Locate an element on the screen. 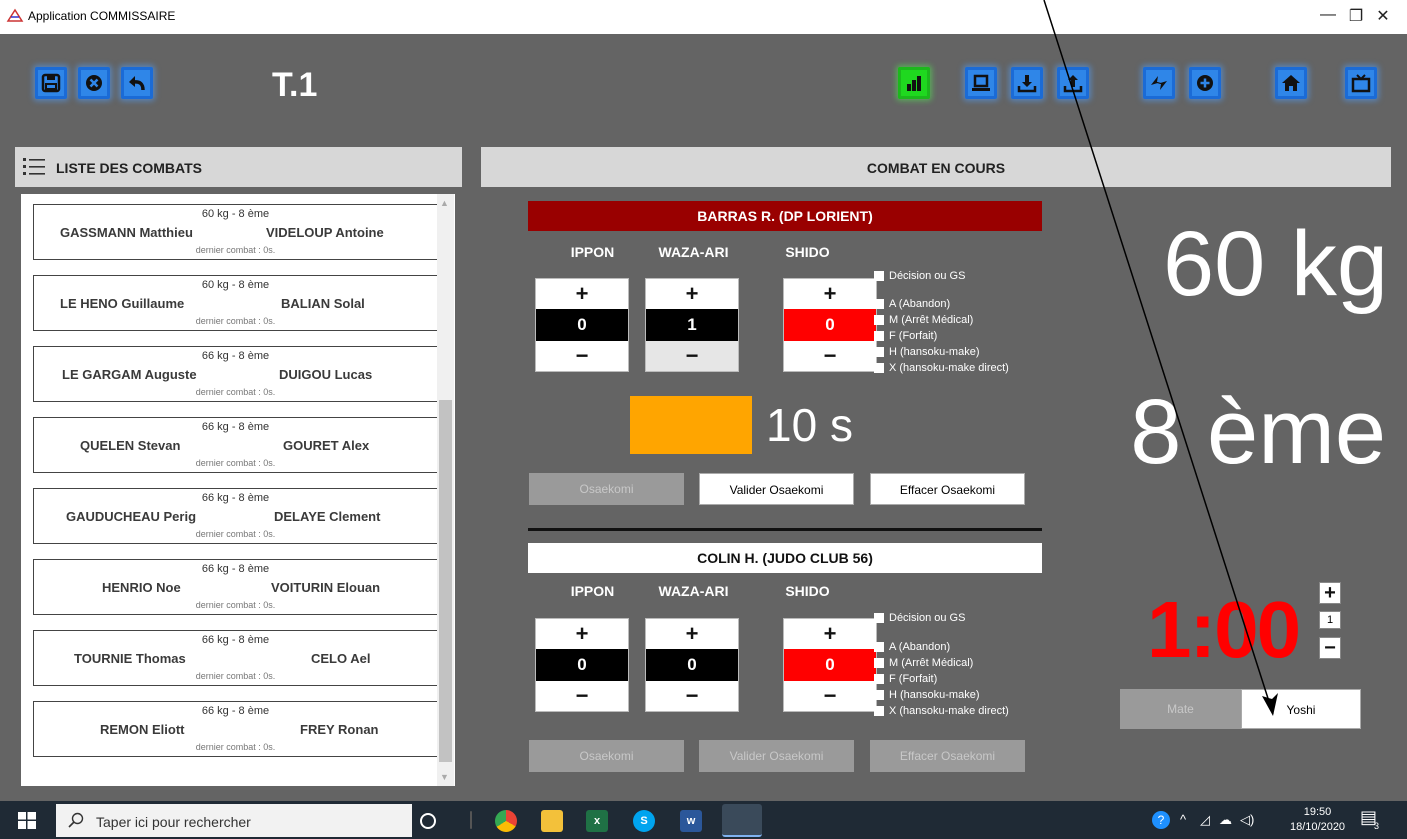  white-shido-minus-button: − is located at coordinates (830, 696).